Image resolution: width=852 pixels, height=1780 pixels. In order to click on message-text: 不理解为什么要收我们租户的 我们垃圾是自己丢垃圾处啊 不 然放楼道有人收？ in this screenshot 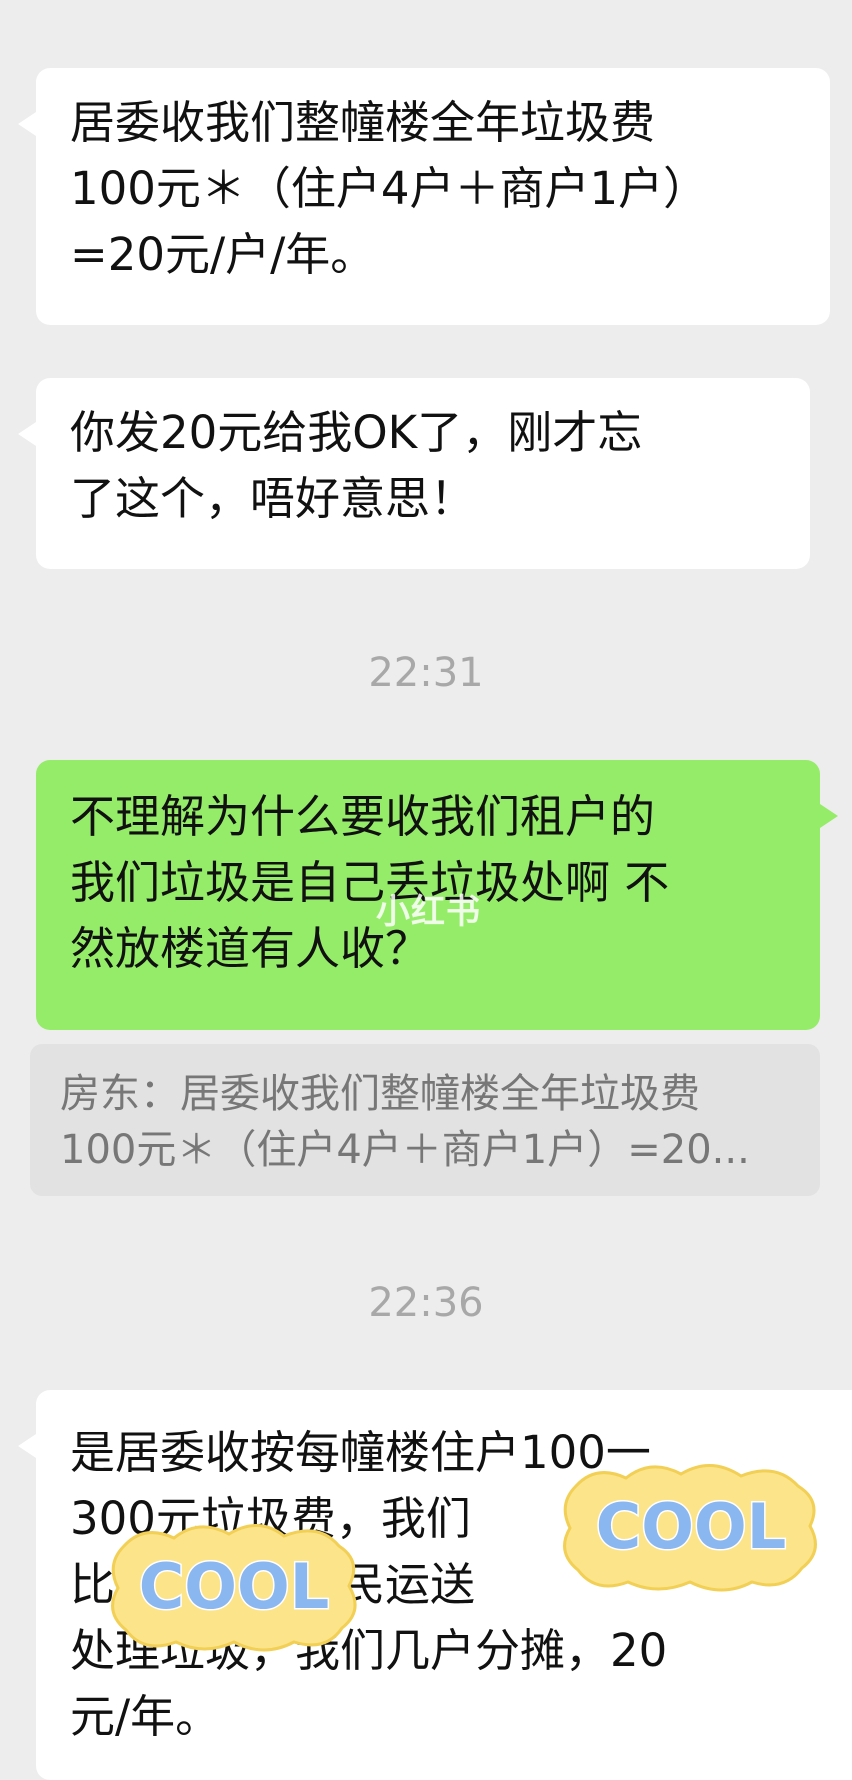, I will do `click(370, 882)`.